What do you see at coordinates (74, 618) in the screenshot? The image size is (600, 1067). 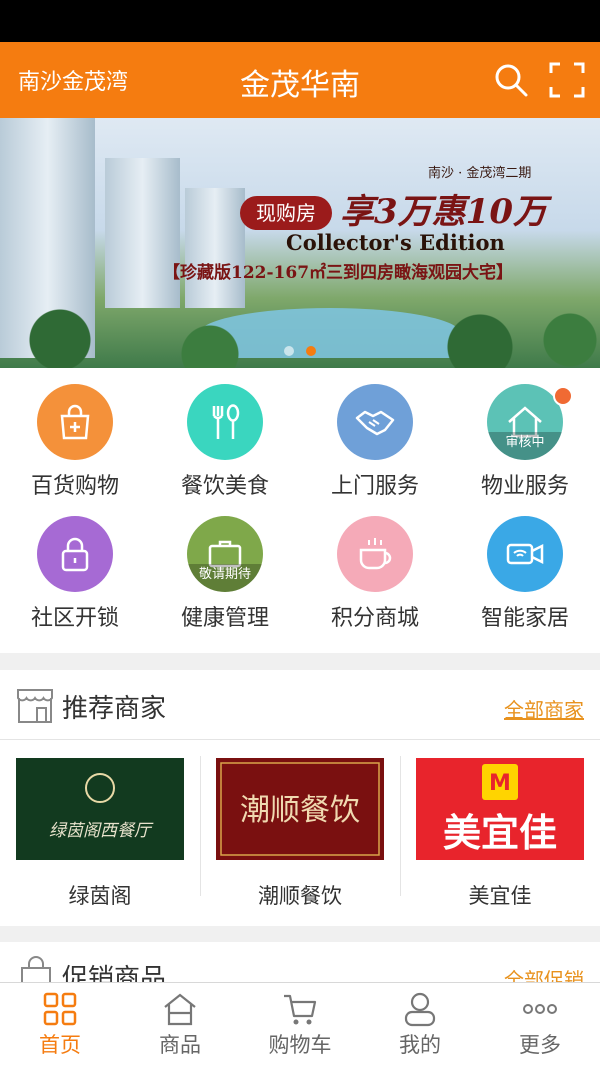 I see `service-label: 社区开锁` at bounding box center [74, 618].